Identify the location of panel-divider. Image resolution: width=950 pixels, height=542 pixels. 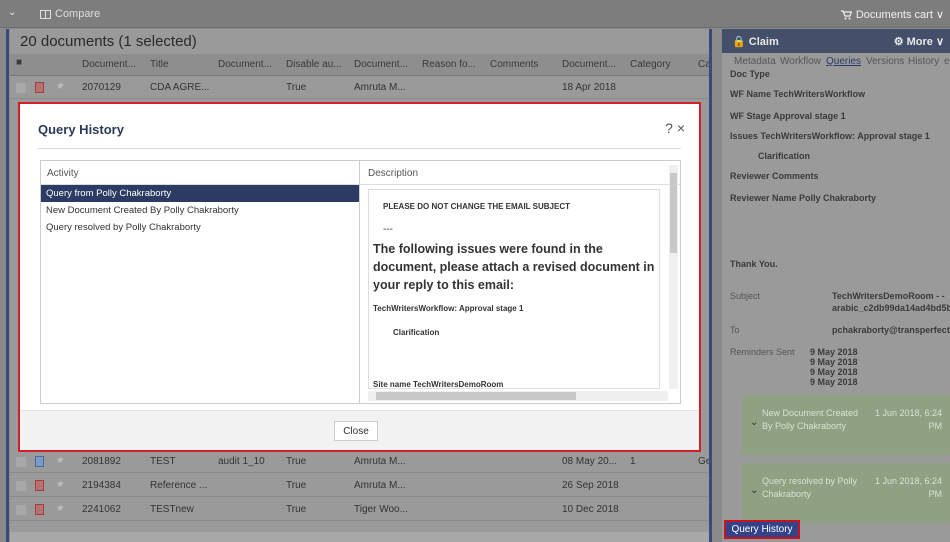
(710, 285).